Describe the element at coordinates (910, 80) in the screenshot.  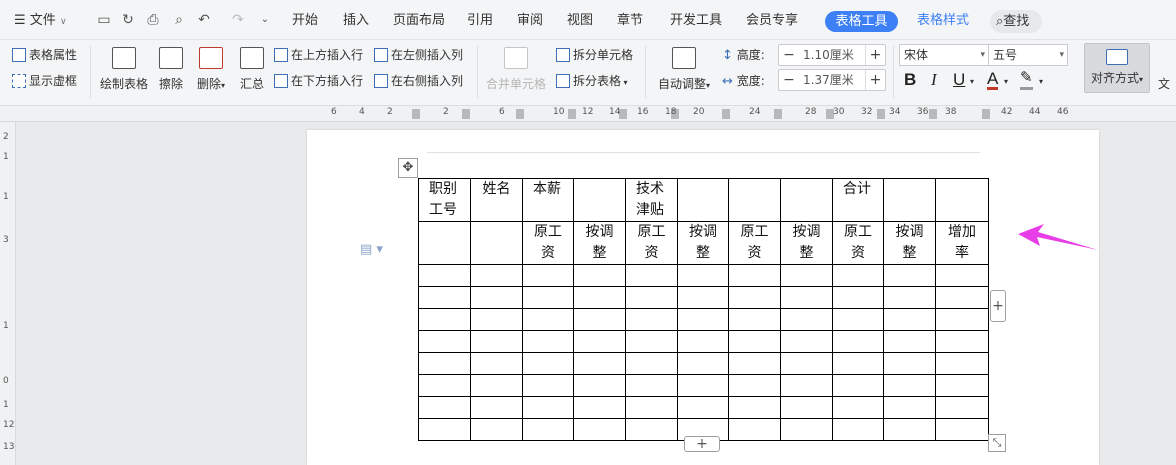
I see `bold-icon: B` at that location.